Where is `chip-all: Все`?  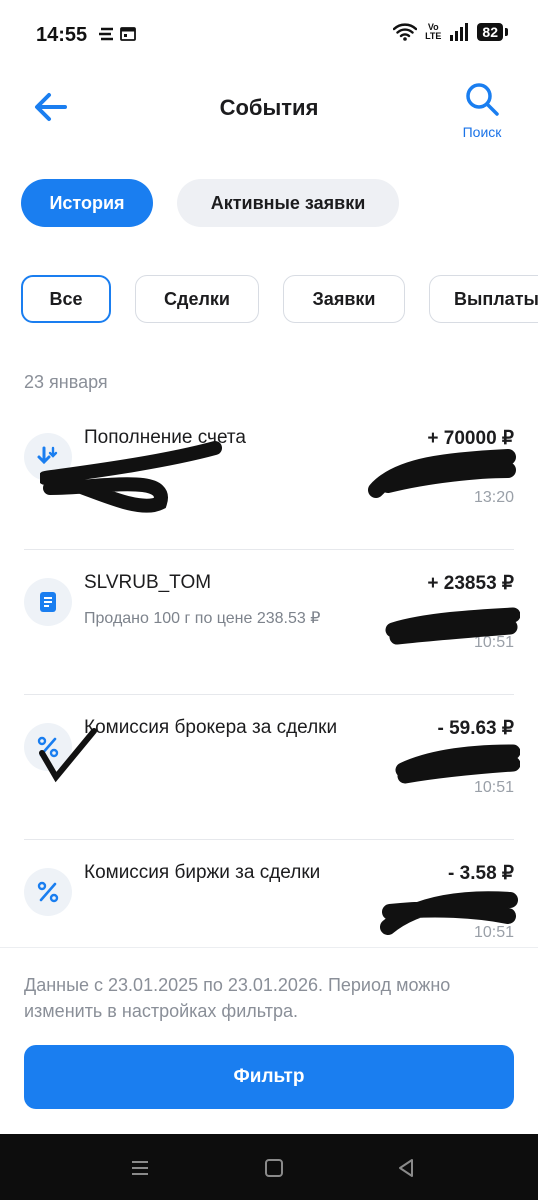
chip-all: Все is located at coordinates (66, 299).